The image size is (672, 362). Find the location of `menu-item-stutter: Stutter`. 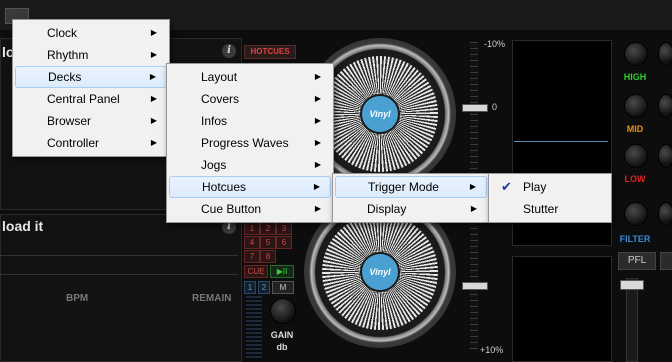

menu-item-stutter: Stutter is located at coordinates (550, 209).